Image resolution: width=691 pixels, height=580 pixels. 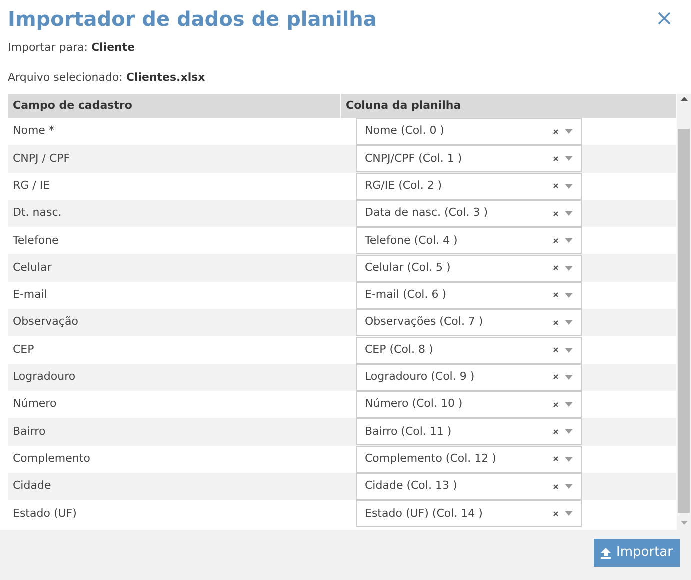 What do you see at coordinates (469, 432) in the screenshot?
I see `column-select: Bairro (Col. 11 )` at bounding box center [469, 432].